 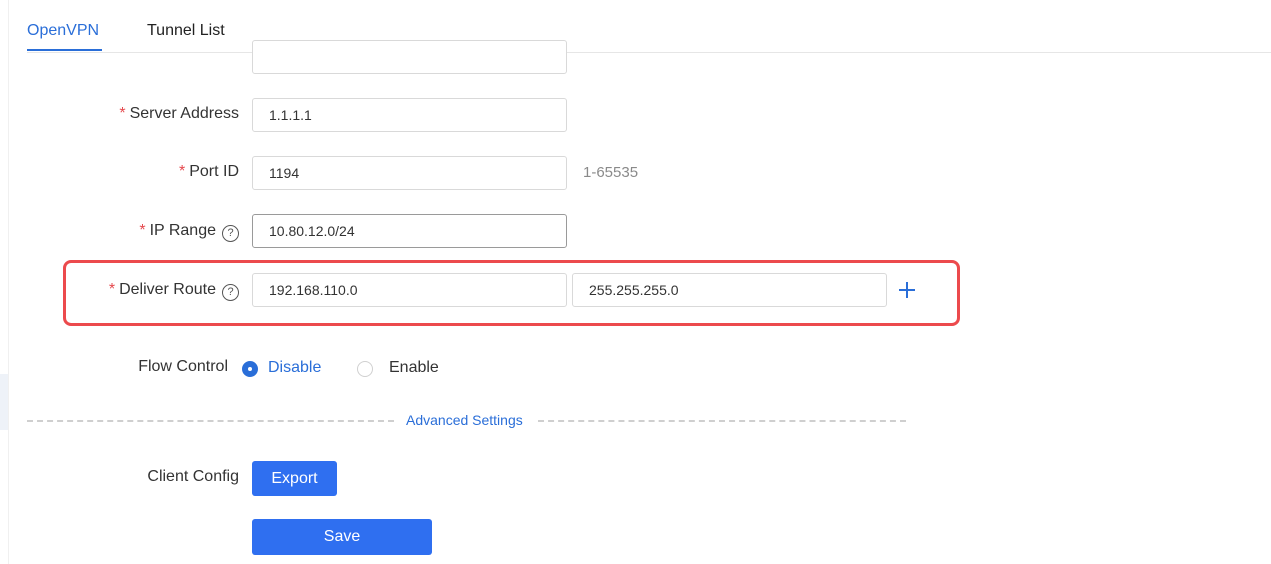 What do you see at coordinates (4, 282) in the screenshot?
I see `left-panel-edge` at bounding box center [4, 282].